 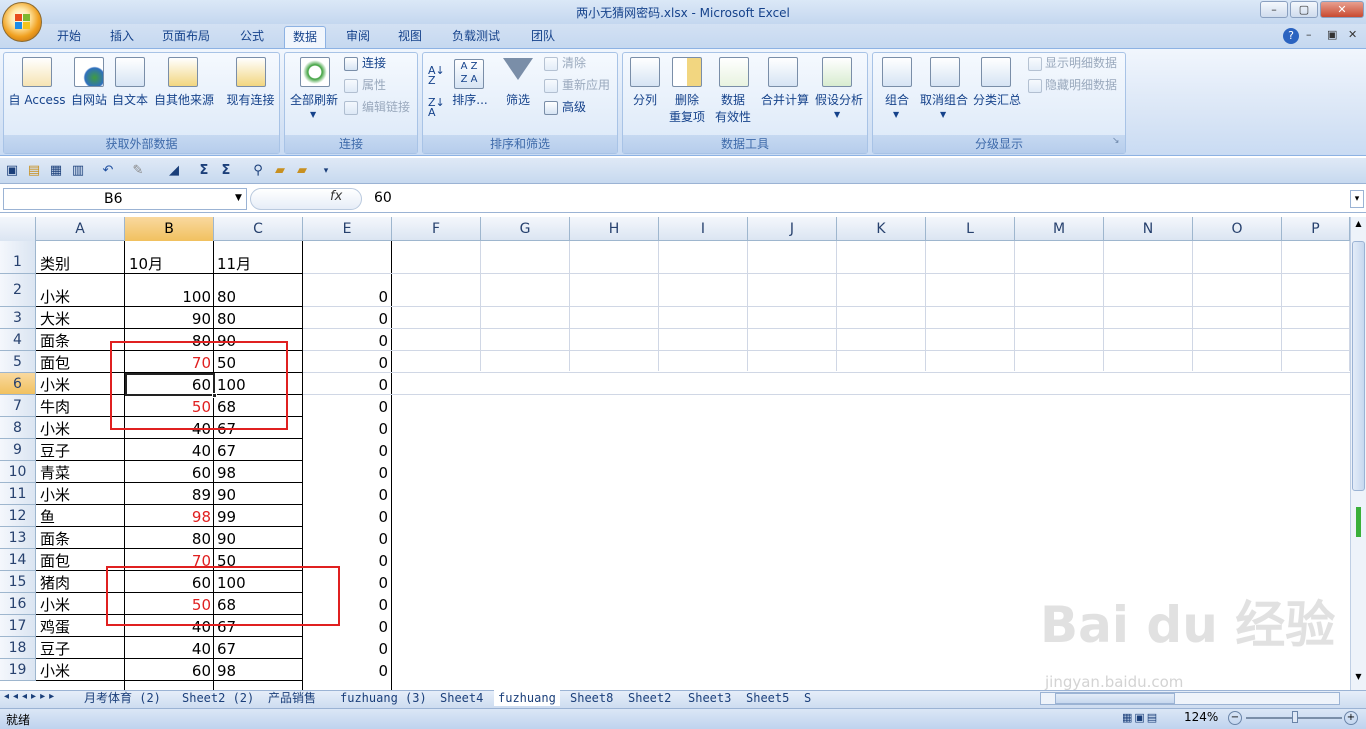 I want to click on workbook-close-icon: ✕, so click(x=1352, y=34).